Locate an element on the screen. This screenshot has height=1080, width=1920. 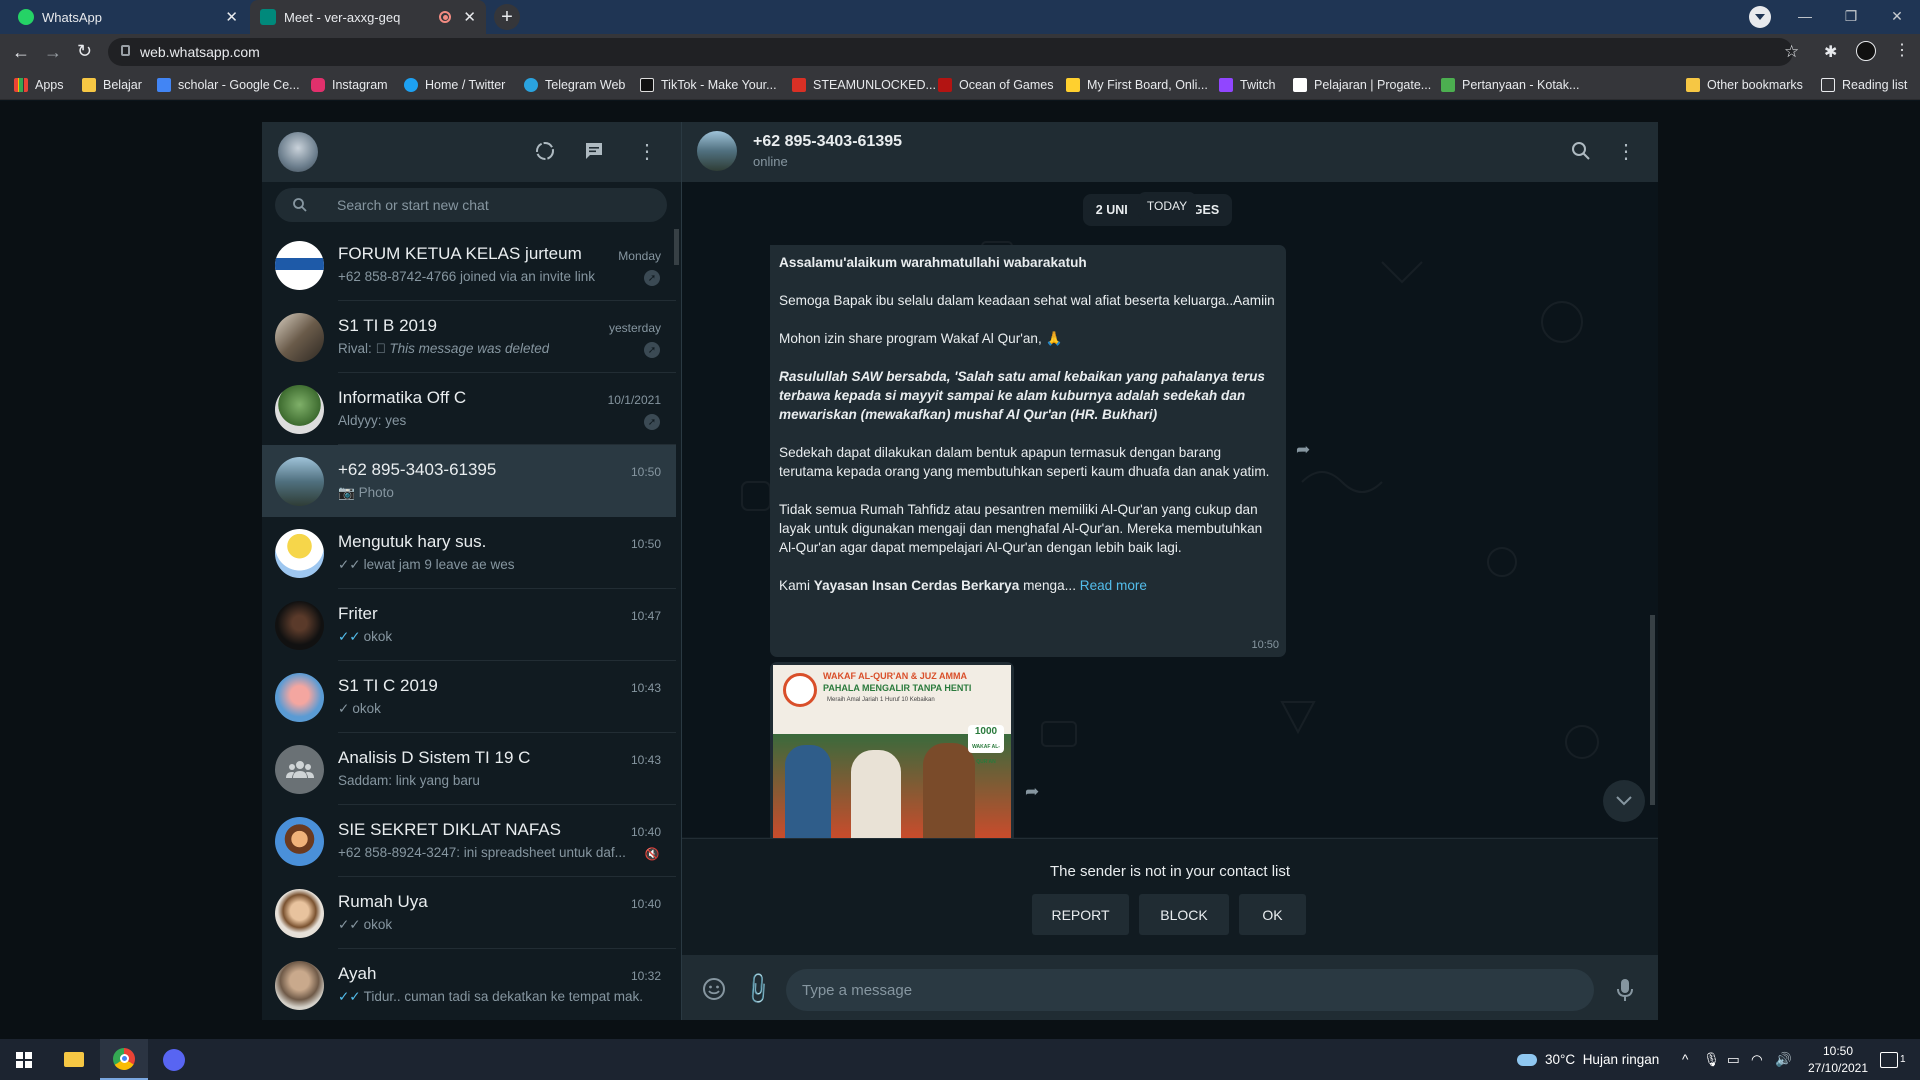
windows-start-icon is located at coordinates (24, 1059).